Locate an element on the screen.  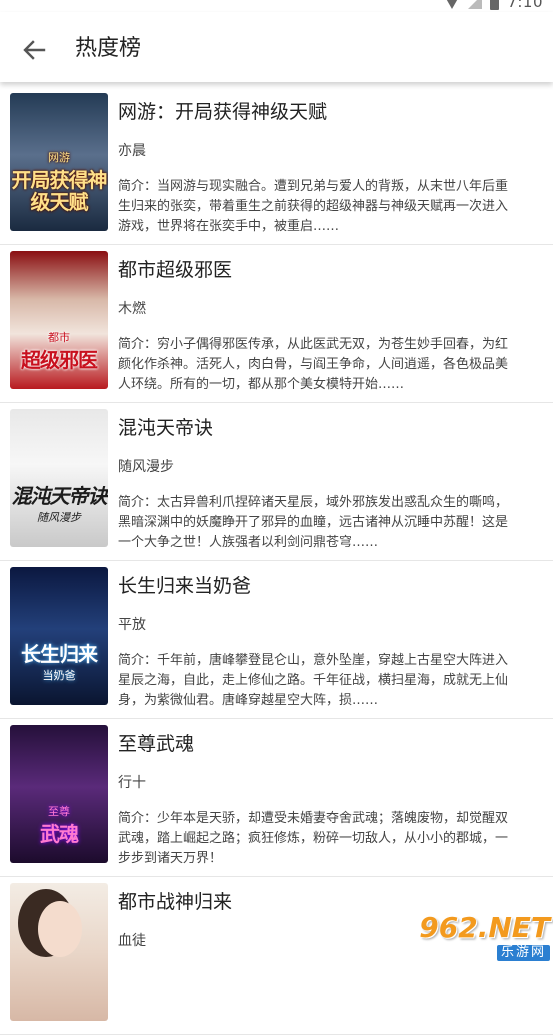
arrow-back-icon is located at coordinates (34, 50).